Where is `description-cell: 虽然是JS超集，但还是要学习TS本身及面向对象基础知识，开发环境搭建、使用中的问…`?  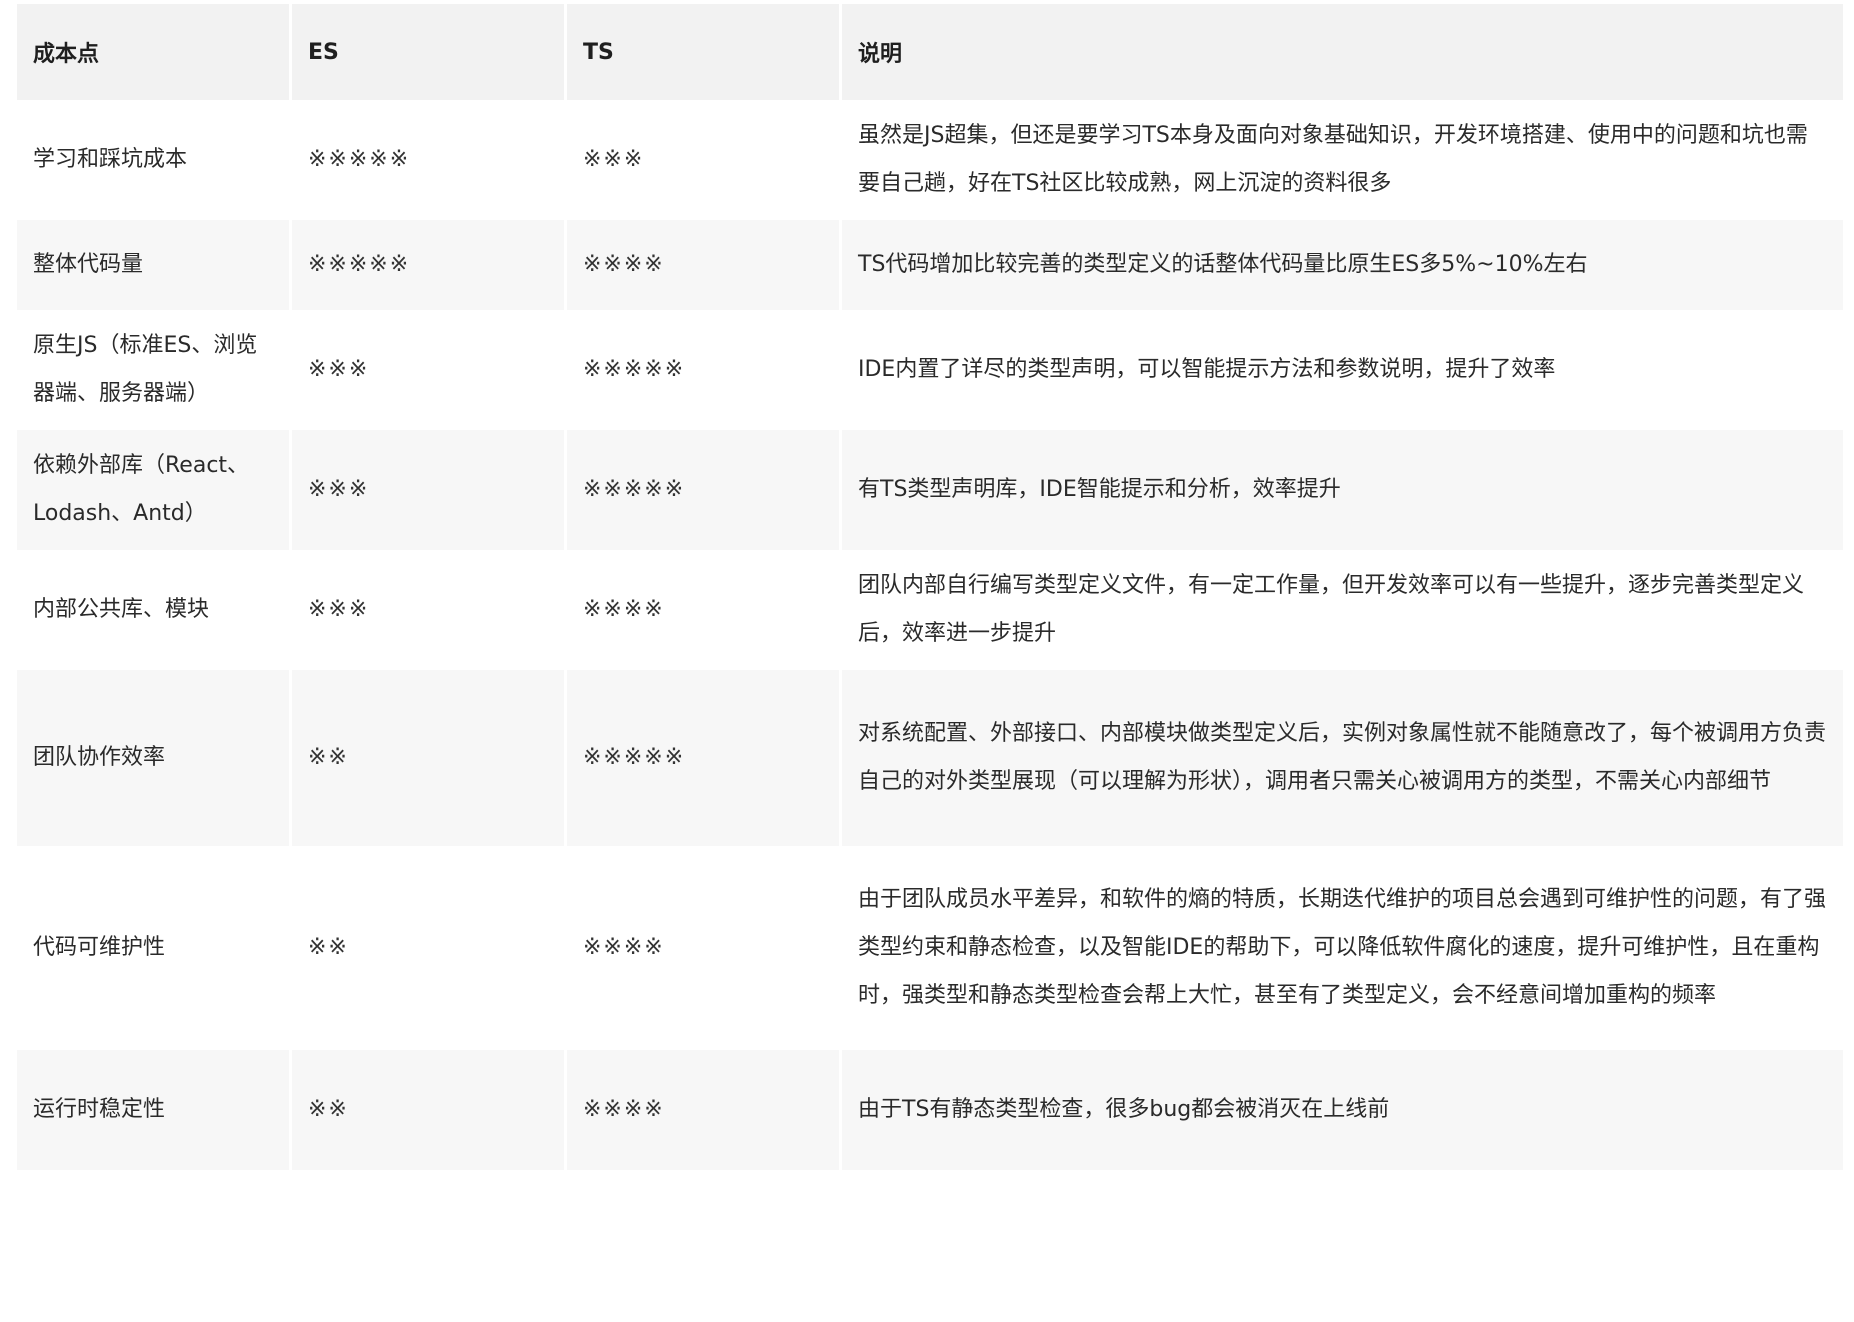
description-cell: 虽然是JS超集，但还是要学习TS本身及面向对象基础知识，开发环境搭建、使用中的问… is located at coordinates (1342, 160).